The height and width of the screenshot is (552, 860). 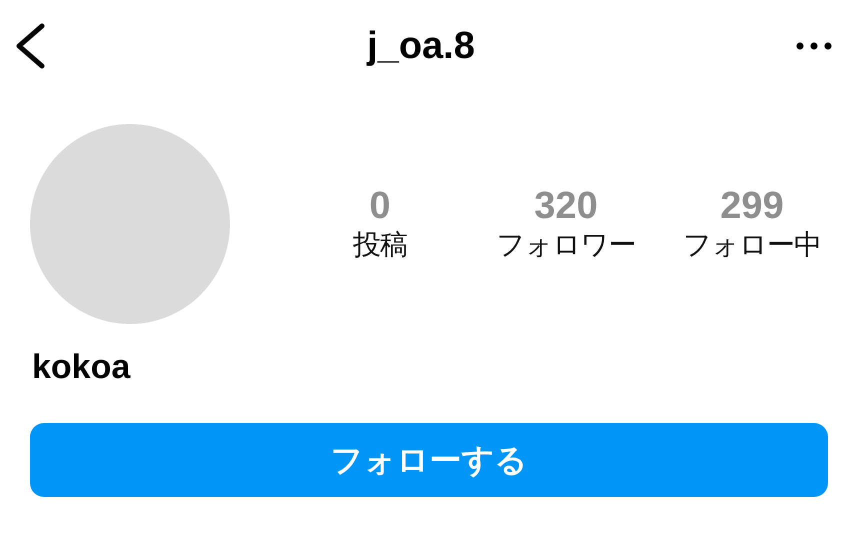 What do you see at coordinates (566, 207) in the screenshot?
I see `stat-count: 320` at bounding box center [566, 207].